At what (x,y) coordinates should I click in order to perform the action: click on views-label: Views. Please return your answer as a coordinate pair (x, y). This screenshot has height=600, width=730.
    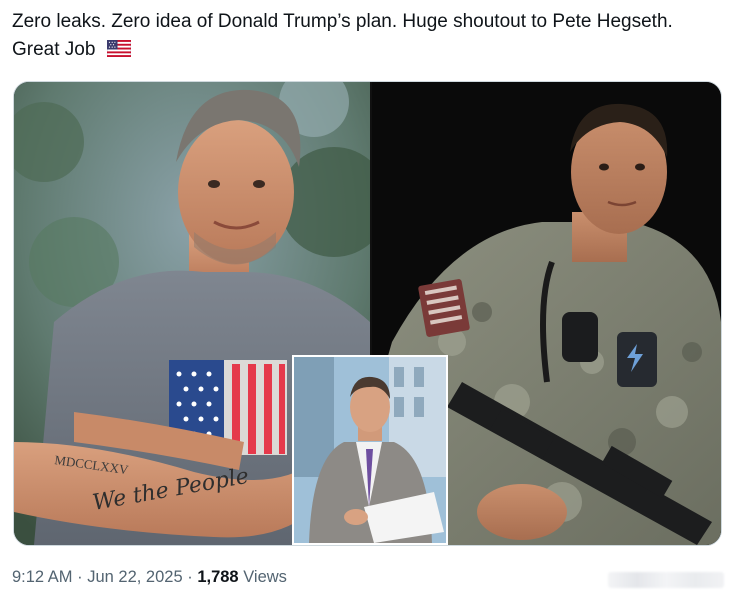
    Looking at the image, I should click on (262, 577).